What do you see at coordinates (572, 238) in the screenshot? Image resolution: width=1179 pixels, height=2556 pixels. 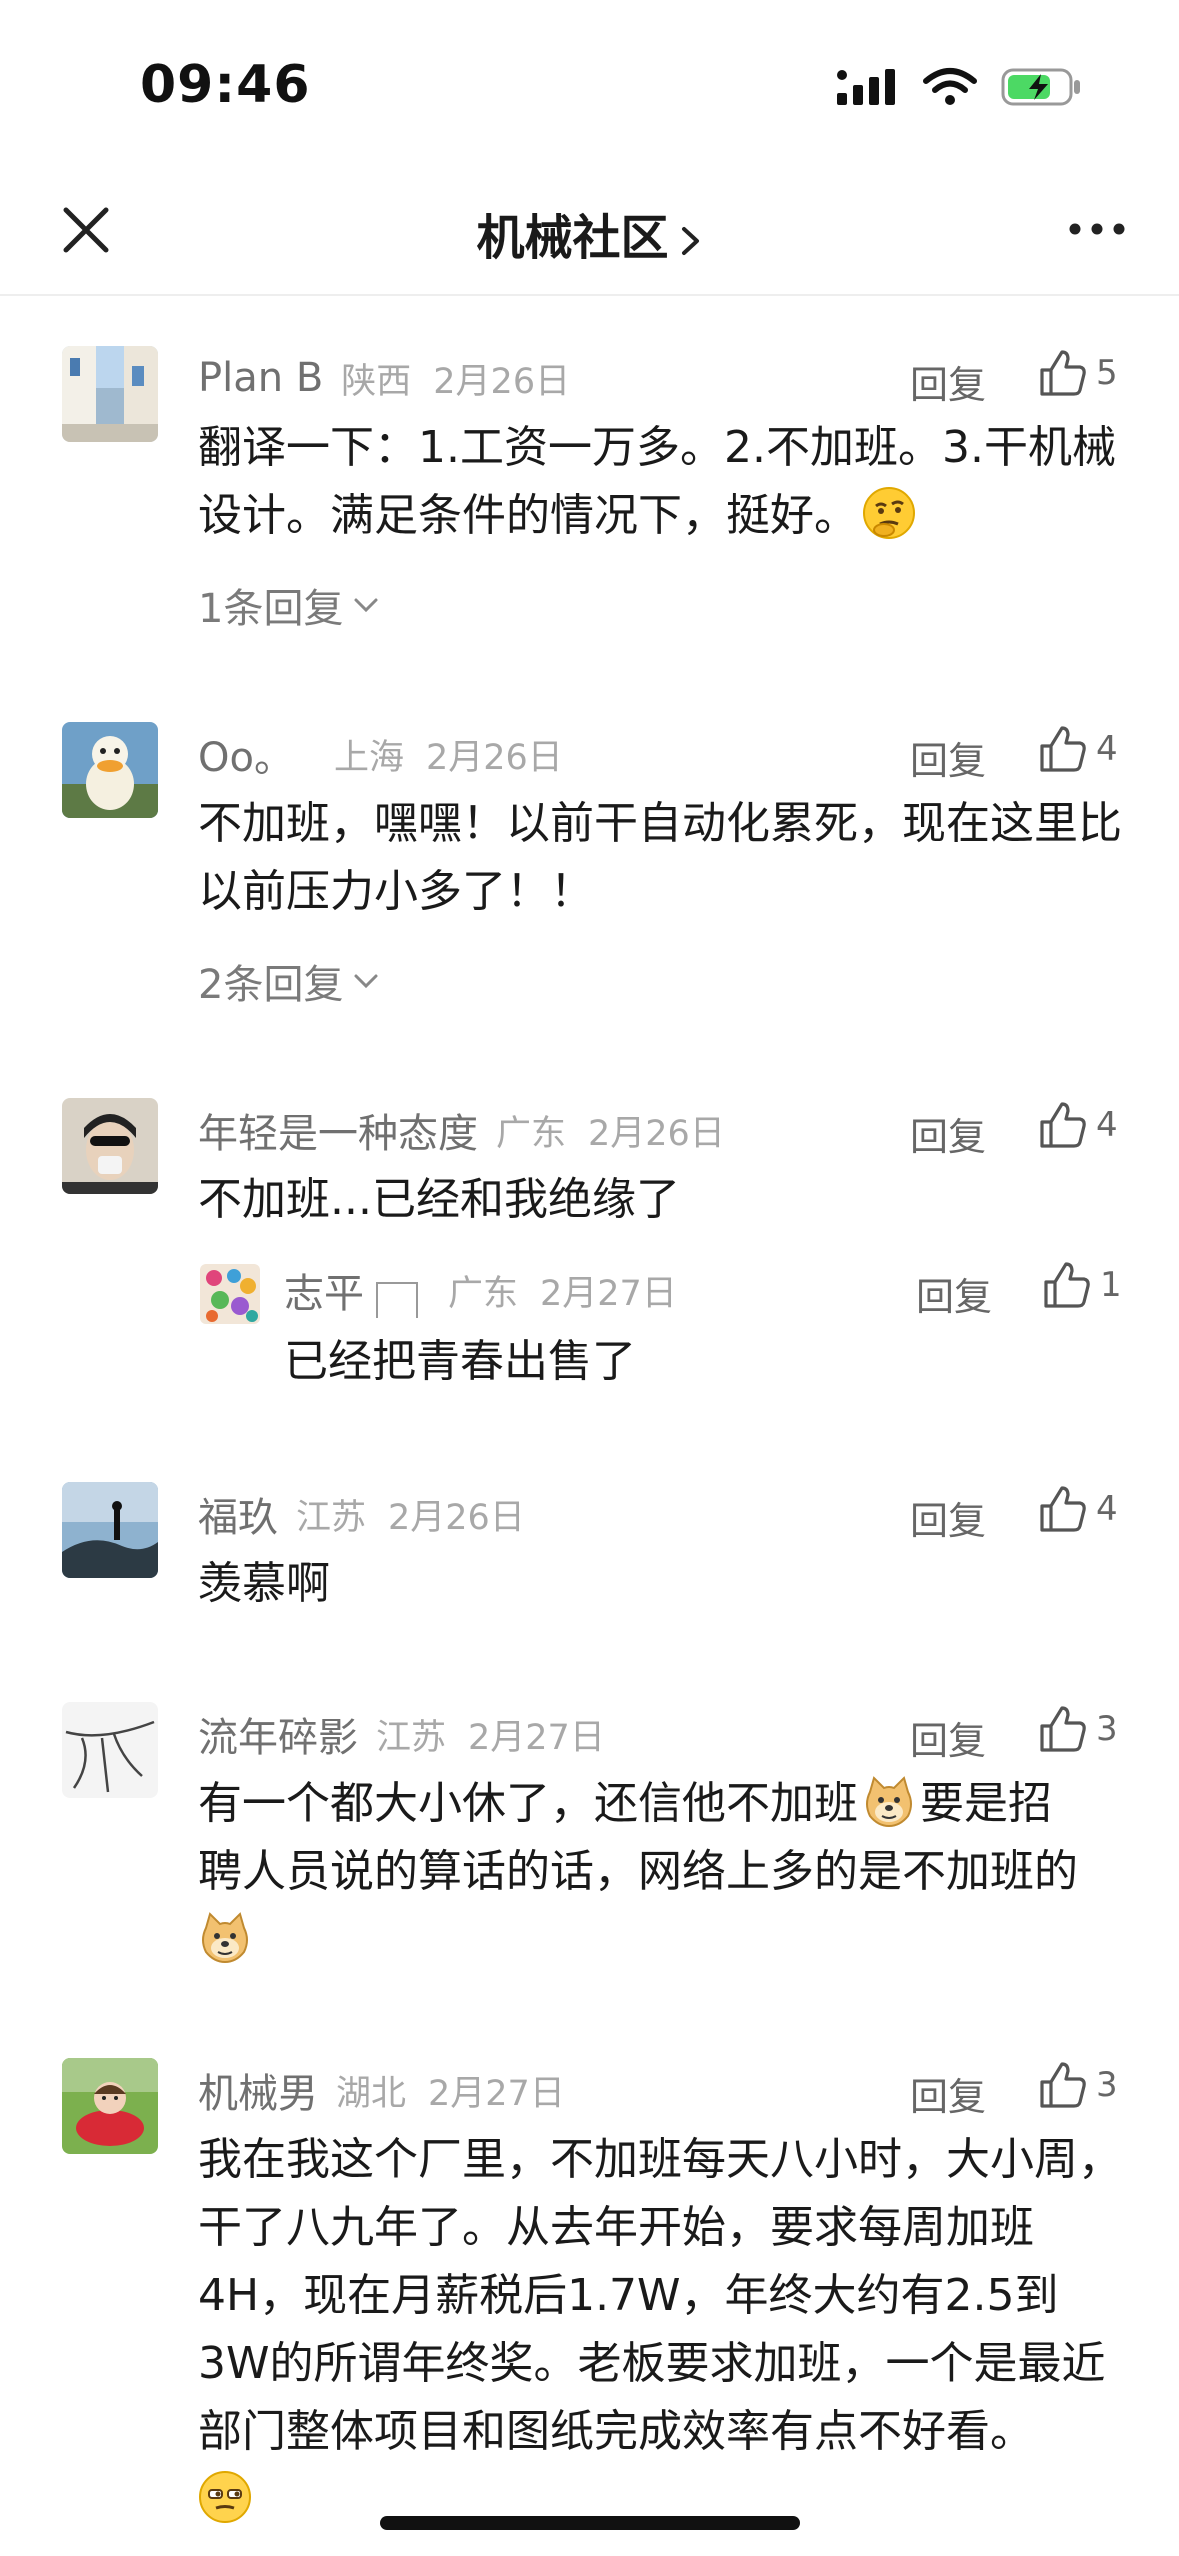 I see `page-title-text: 机械社区` at bounding box center [572, 238].